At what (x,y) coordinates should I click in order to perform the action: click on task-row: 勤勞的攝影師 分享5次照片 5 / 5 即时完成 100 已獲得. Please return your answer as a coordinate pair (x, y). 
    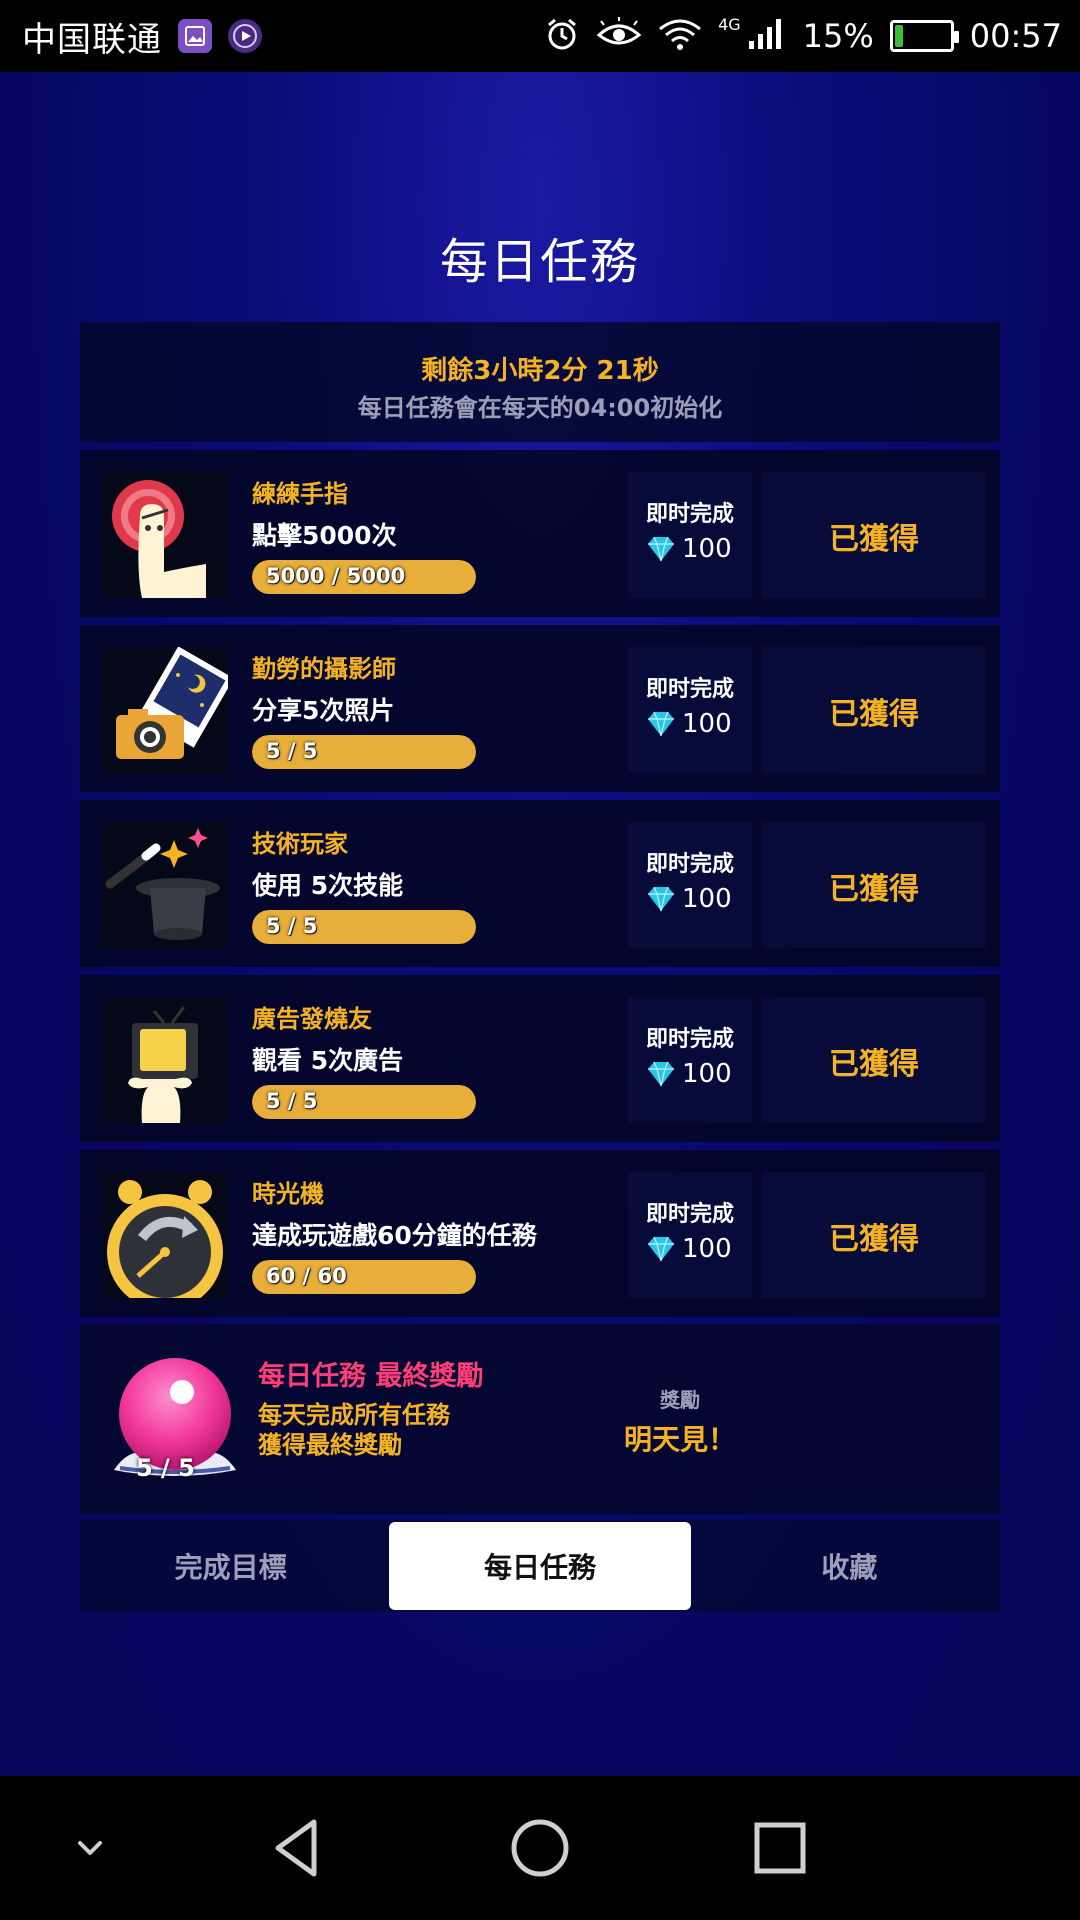
    Looking at the image, I should click on (540, 708).